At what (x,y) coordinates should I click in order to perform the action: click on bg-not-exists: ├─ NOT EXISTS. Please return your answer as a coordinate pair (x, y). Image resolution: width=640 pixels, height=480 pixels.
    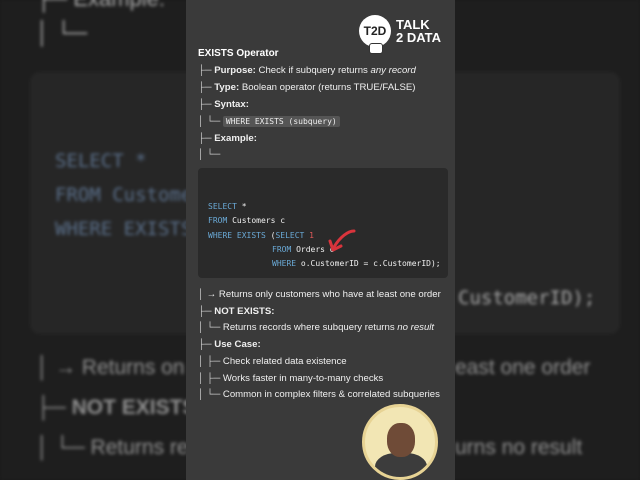
    Looking at the image, I should click on (116, 407).